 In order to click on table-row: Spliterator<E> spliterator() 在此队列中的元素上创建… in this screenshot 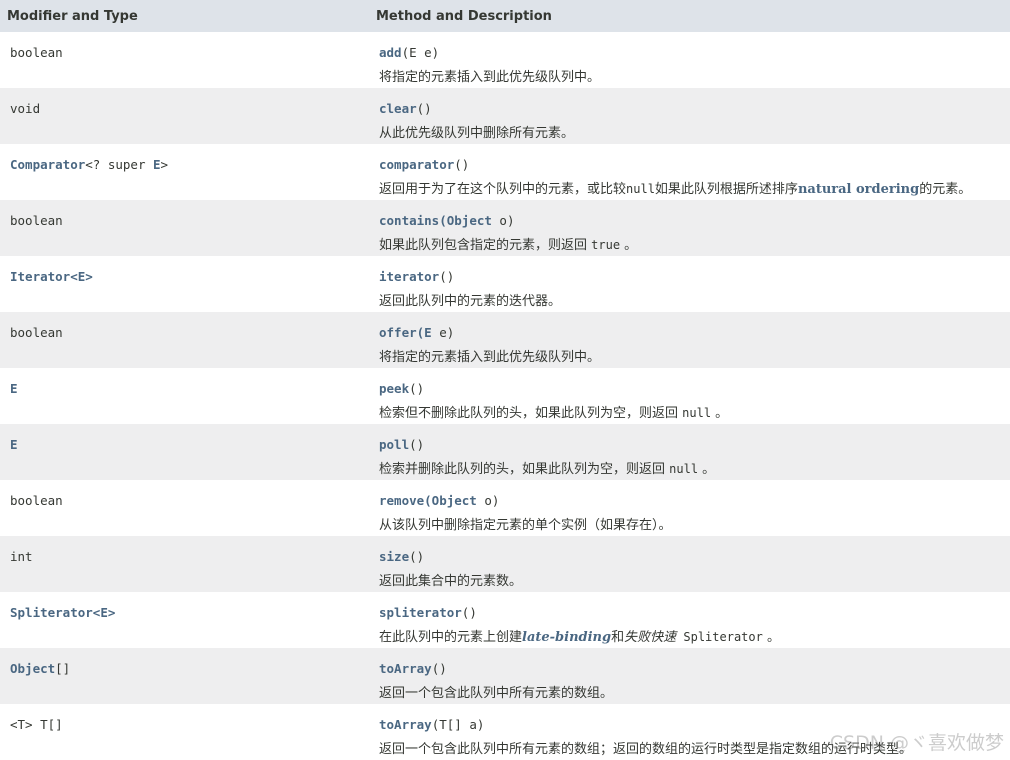, I will do `click(505, 620)`.